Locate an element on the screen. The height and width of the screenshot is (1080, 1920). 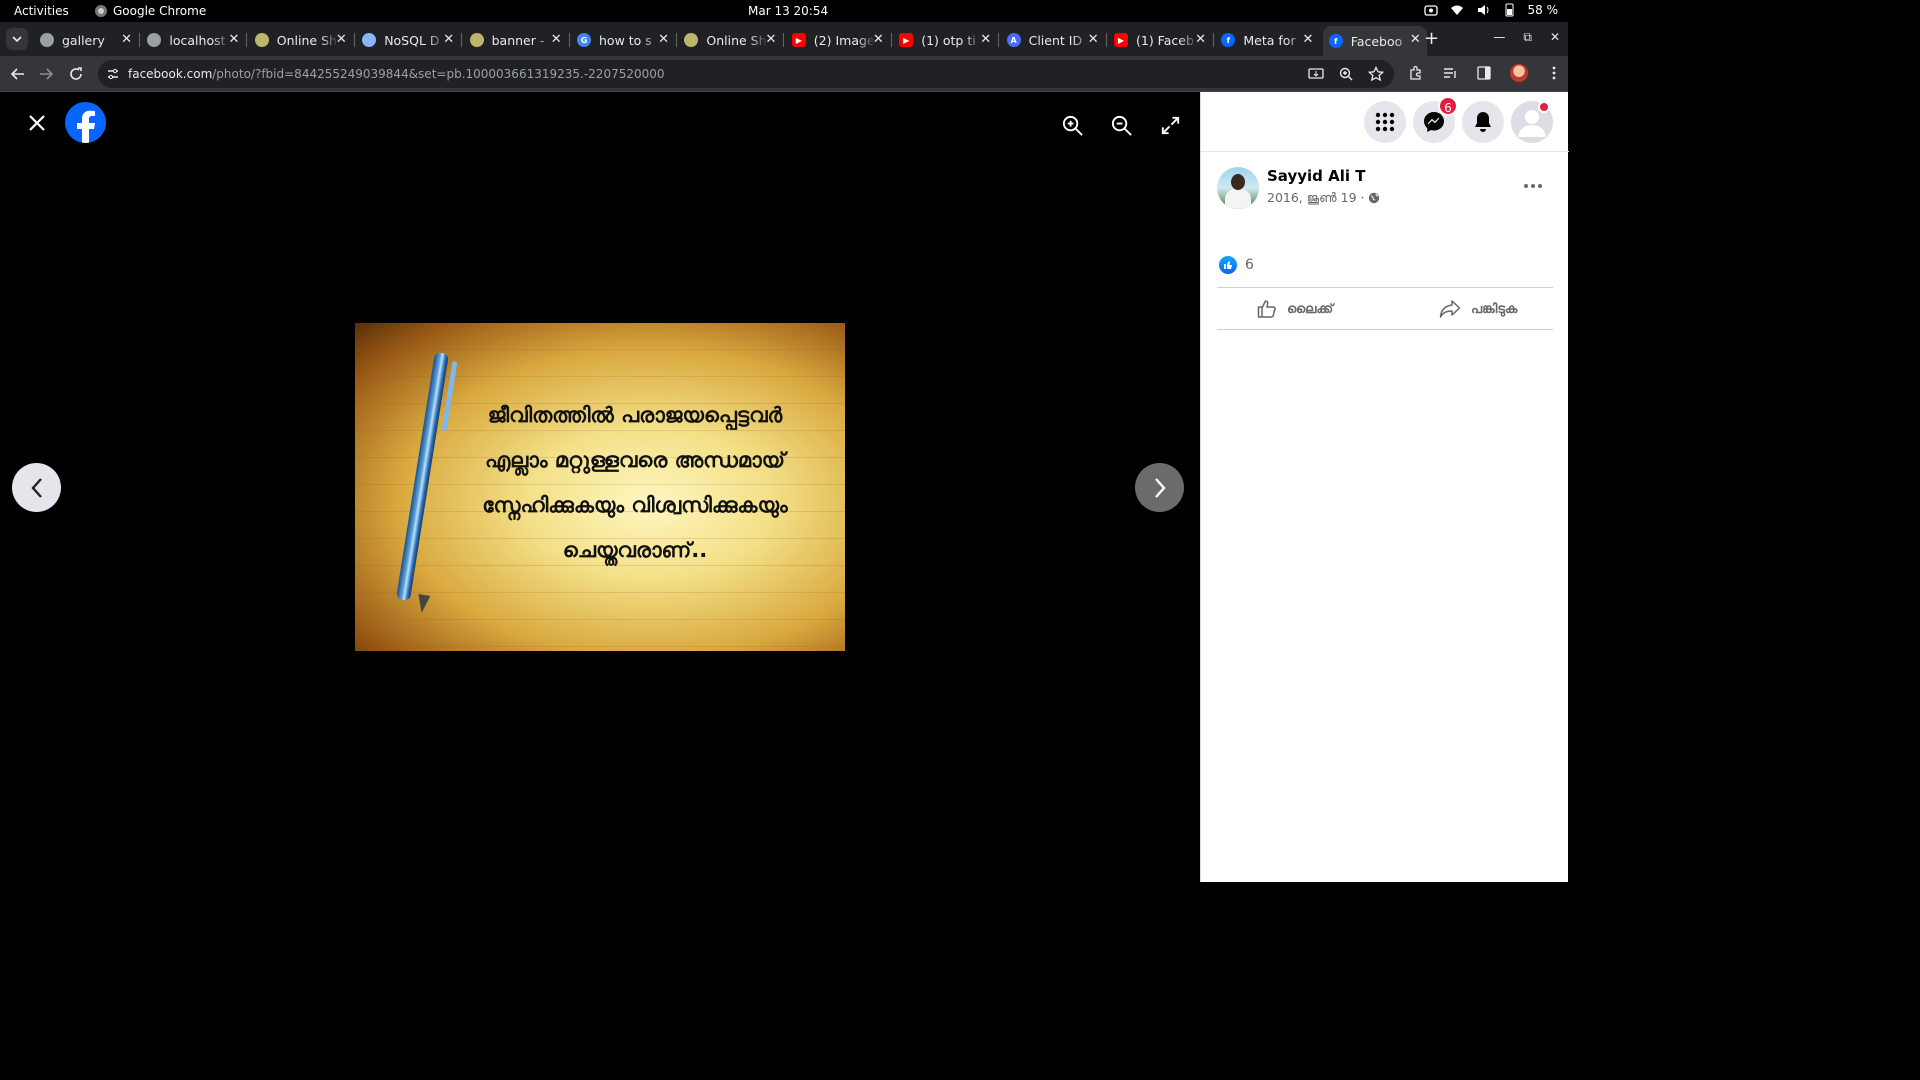
zoom-out-icon is located at coordinates (1121, 125).